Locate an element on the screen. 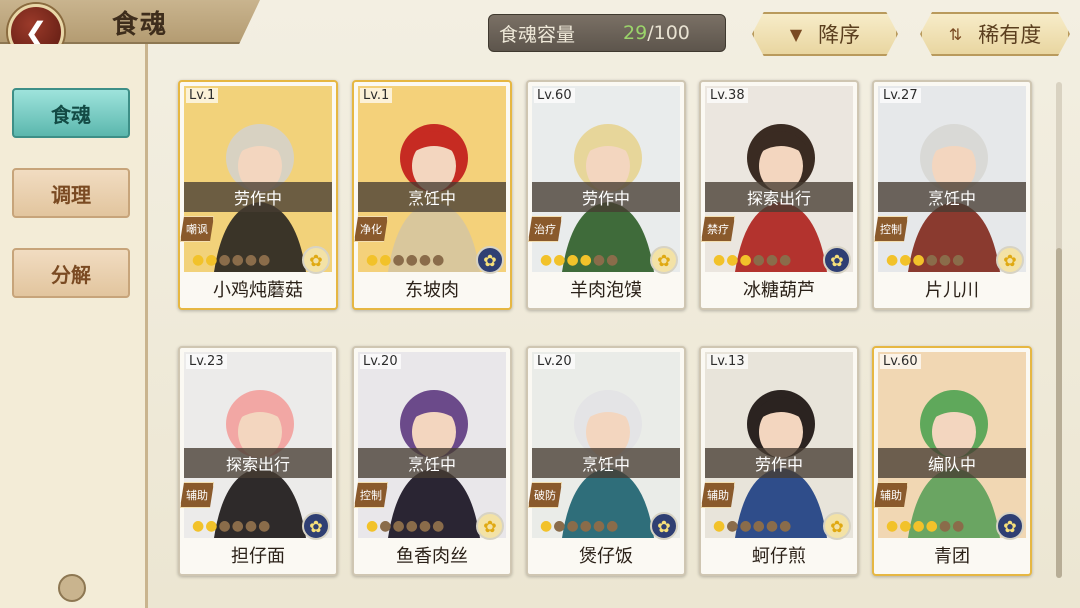 This screenshot has width=1080, height=608. sidebar-item-label: 调理 is located at coordinates (71, 194).